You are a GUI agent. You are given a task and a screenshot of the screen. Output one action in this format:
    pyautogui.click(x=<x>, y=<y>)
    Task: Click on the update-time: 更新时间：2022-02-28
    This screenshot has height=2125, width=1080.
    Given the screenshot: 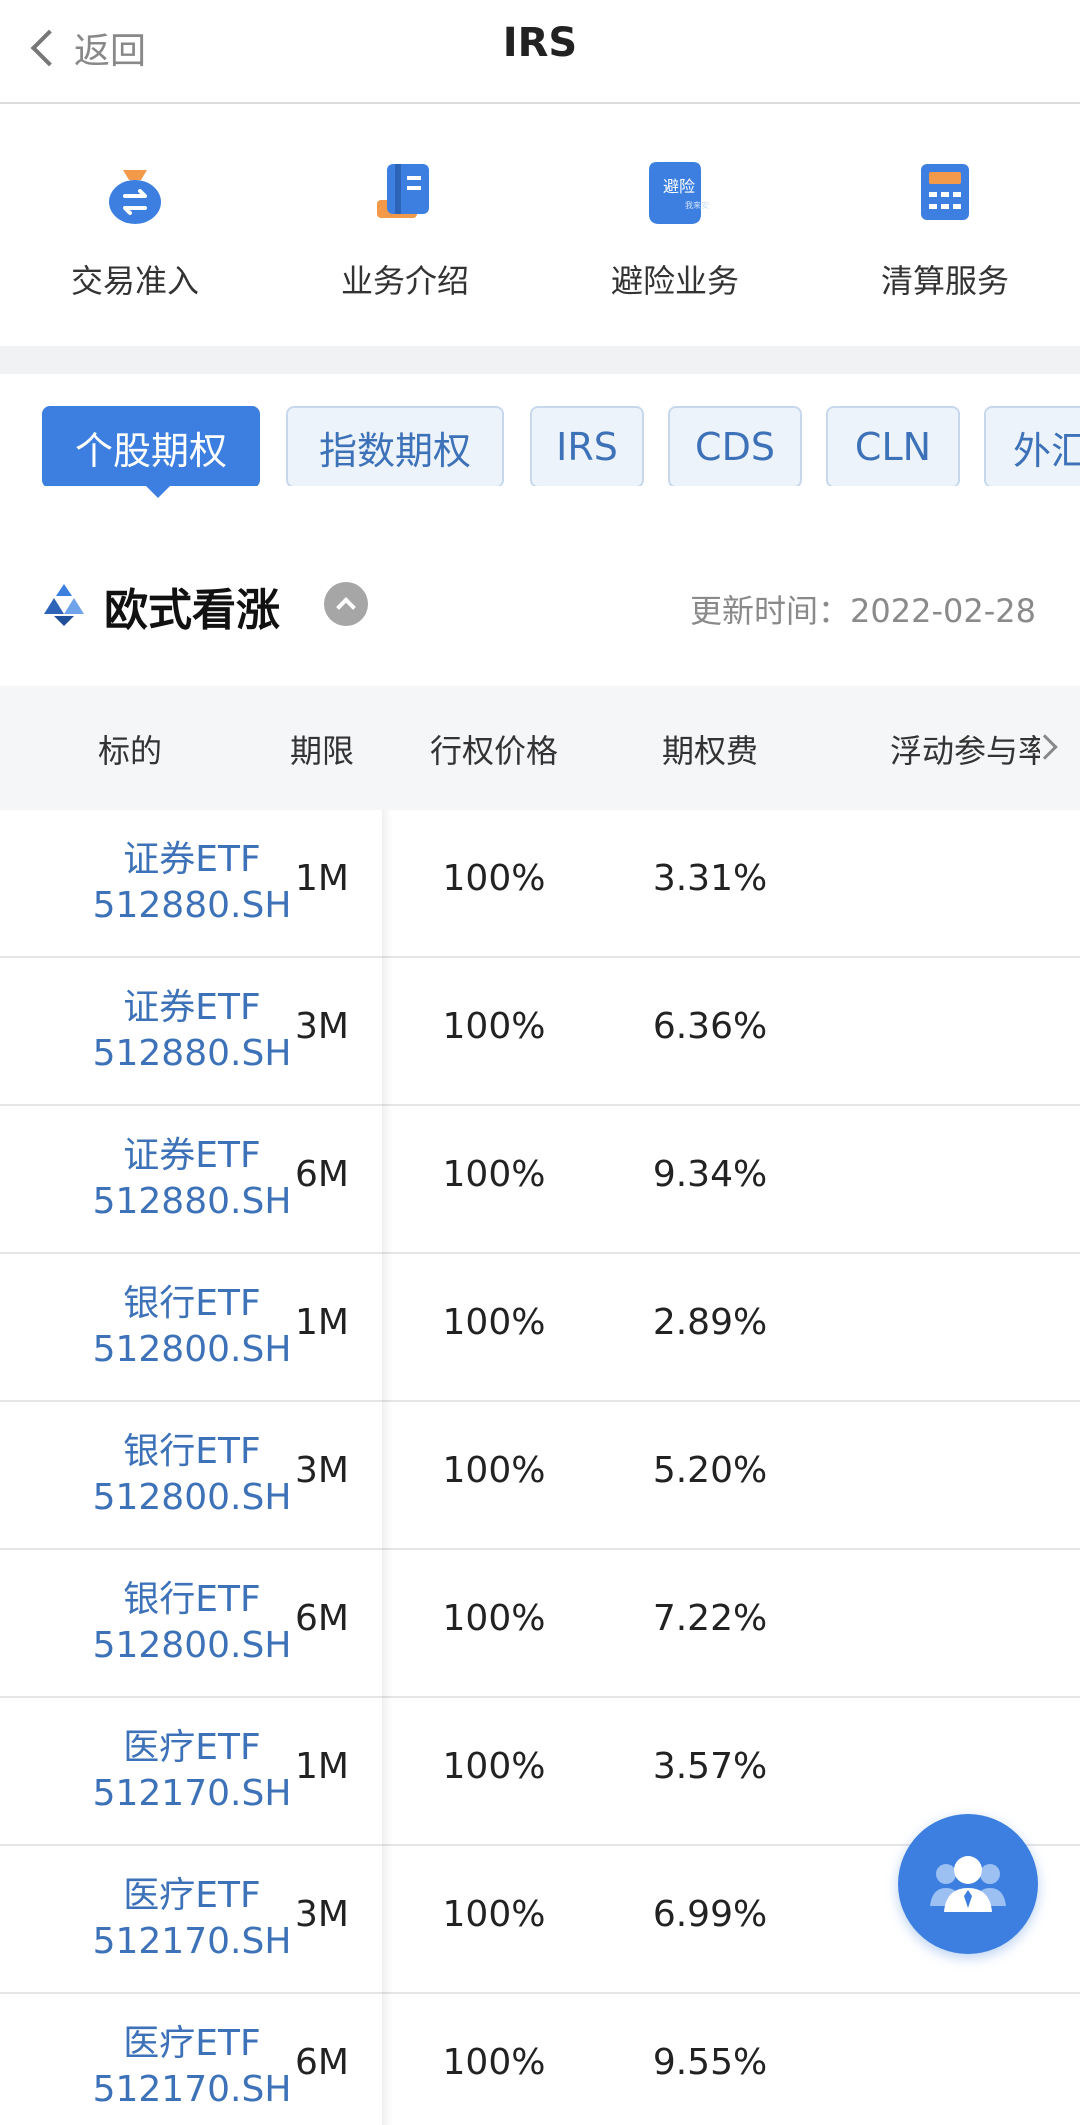 What is the action you would take?
    pyautogui.click(x=863, y=609)
    